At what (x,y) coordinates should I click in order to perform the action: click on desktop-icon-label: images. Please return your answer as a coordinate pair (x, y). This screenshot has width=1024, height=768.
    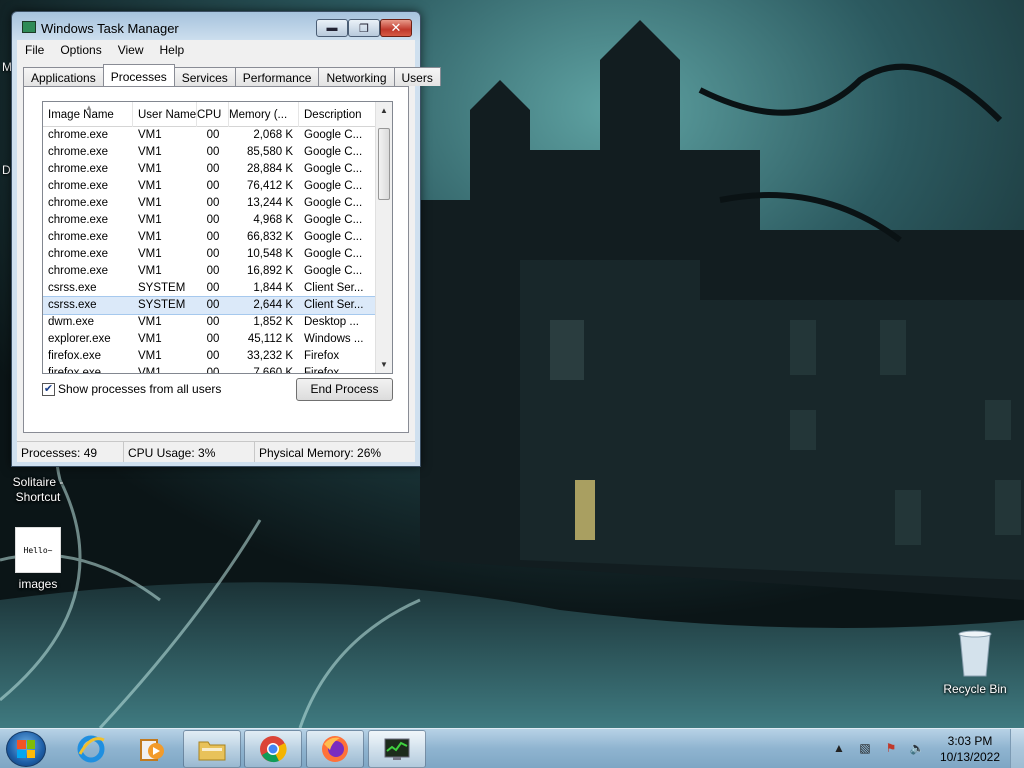
    Looking at the image, I should click on (38, 584).